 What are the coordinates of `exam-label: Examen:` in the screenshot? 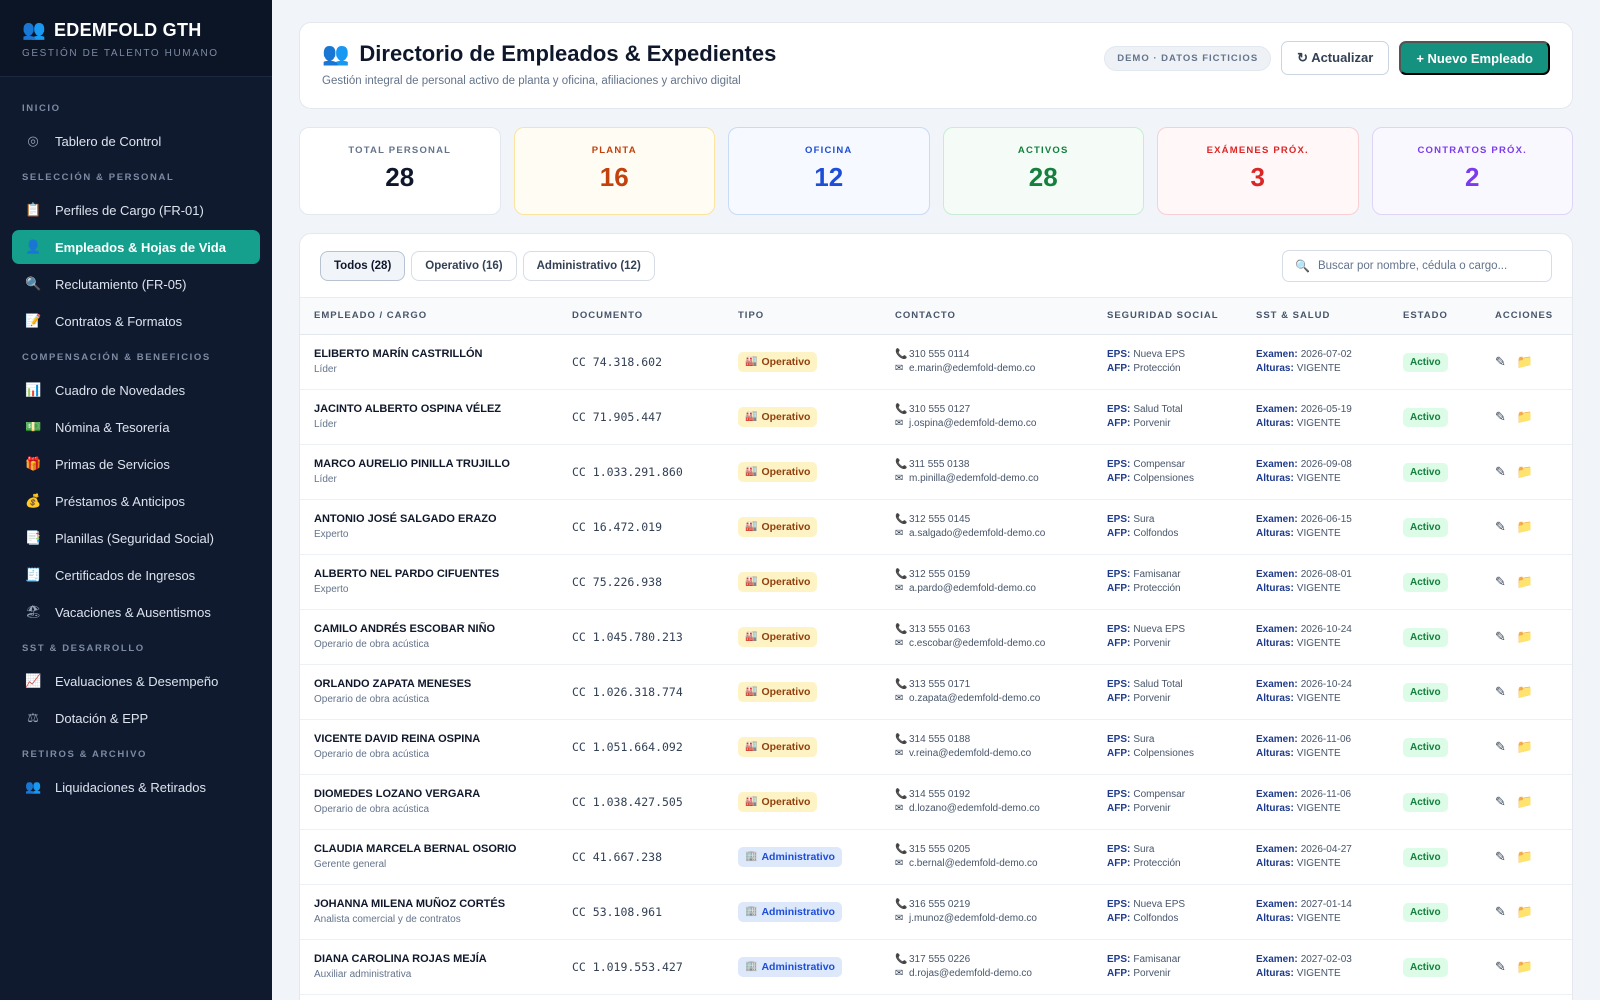 It's located at (1277, 739).